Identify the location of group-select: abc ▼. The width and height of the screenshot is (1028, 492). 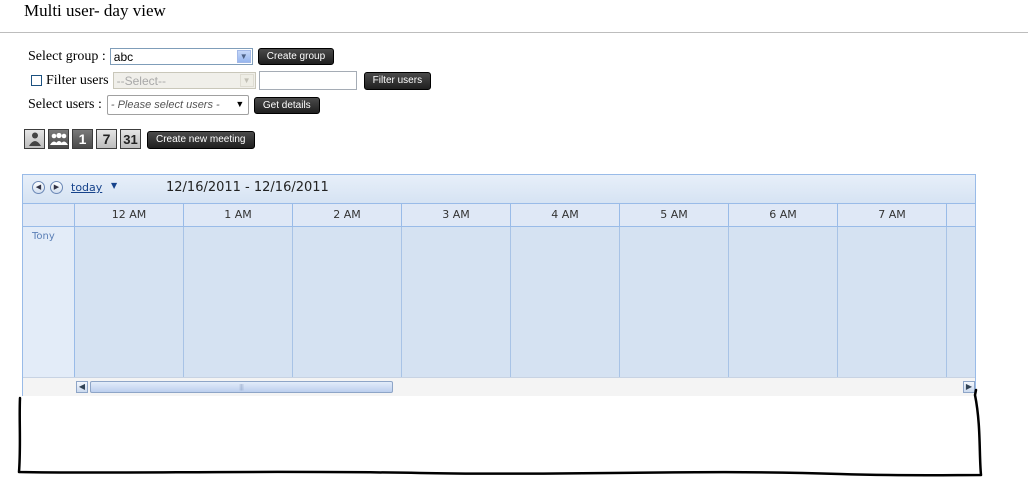
(181, 56).